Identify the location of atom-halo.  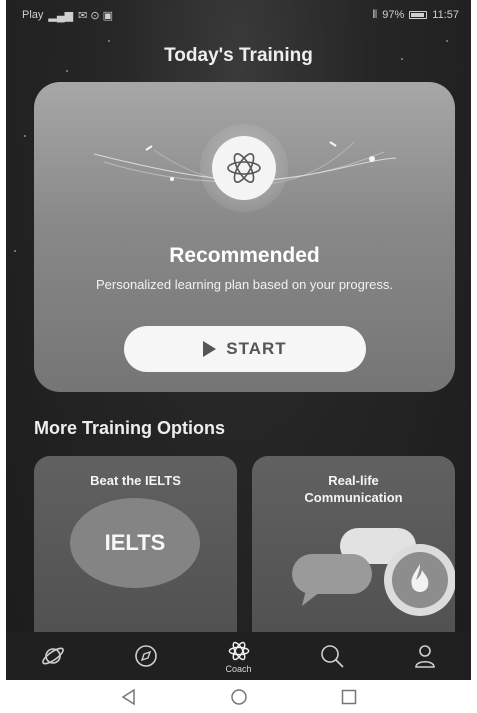
(244, 168).